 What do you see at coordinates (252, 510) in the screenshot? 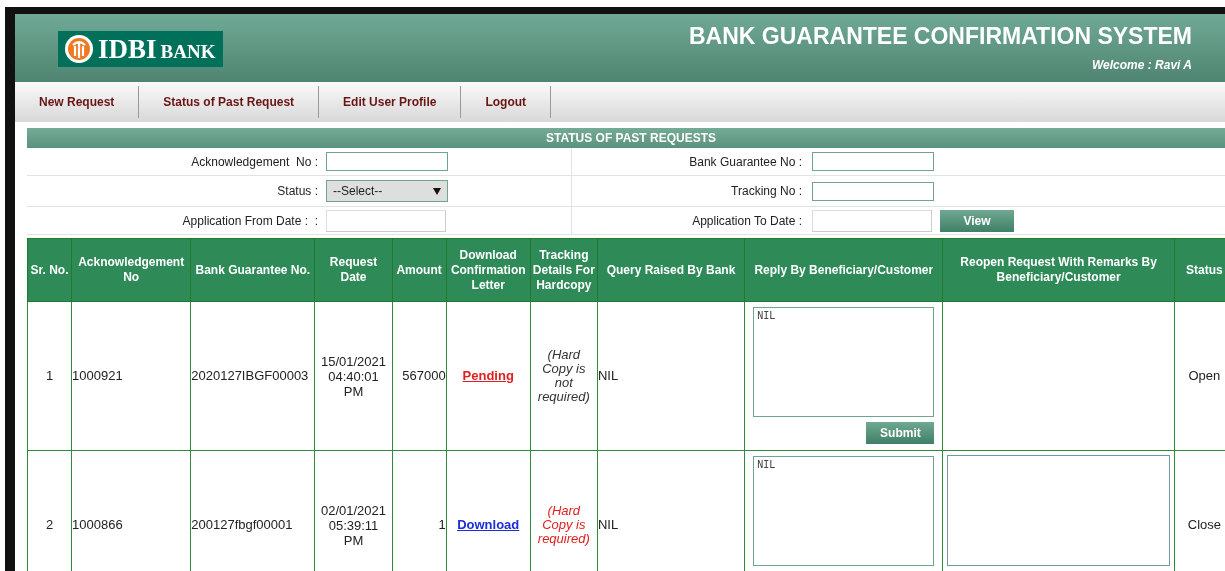
I see `table-cell: 200127fbgf00001` at bounding box center [252, 510].